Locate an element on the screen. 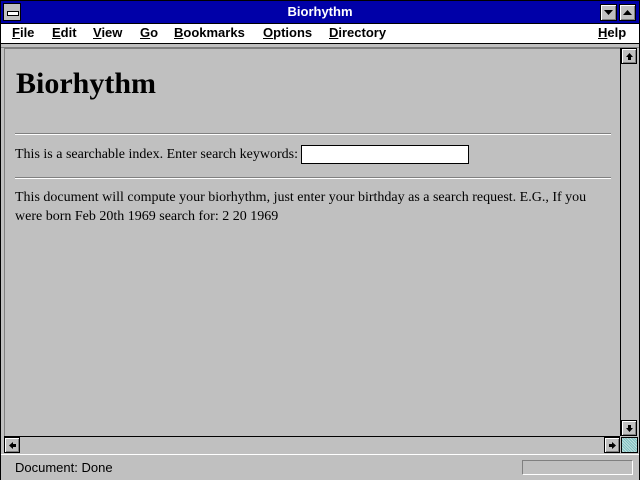 The width and height of the screenshot is (640, 480). resize-corner is located at coordinates (629, 445).